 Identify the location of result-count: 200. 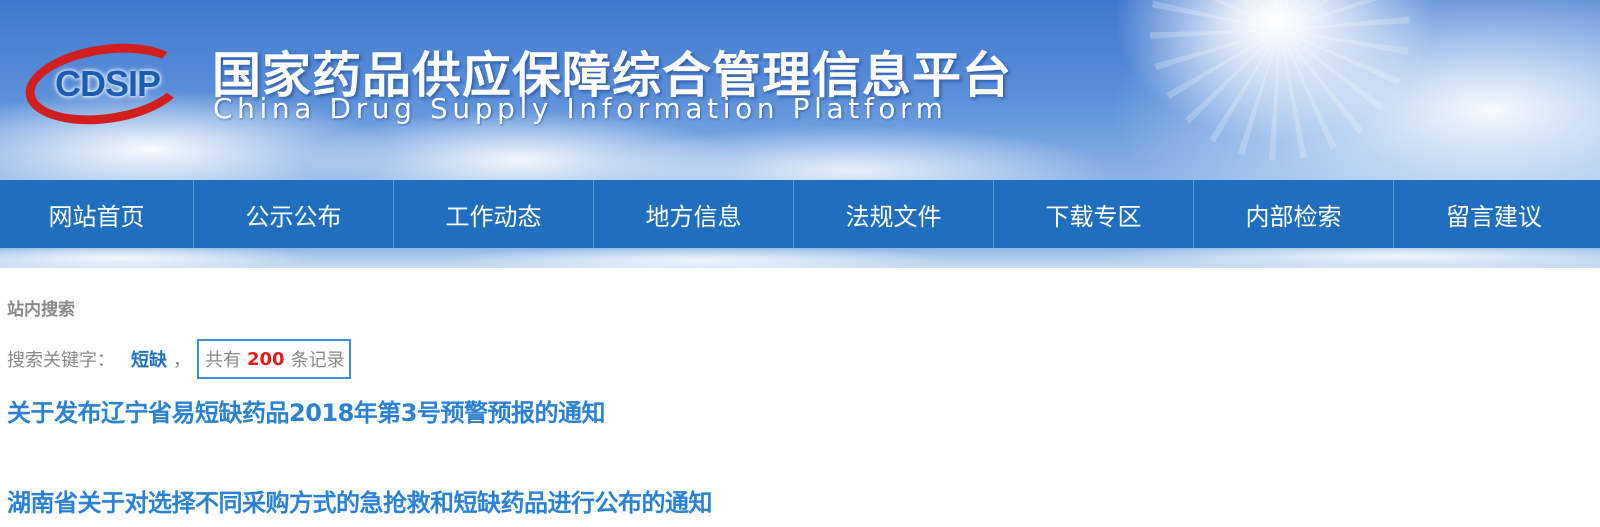
(266, 359).